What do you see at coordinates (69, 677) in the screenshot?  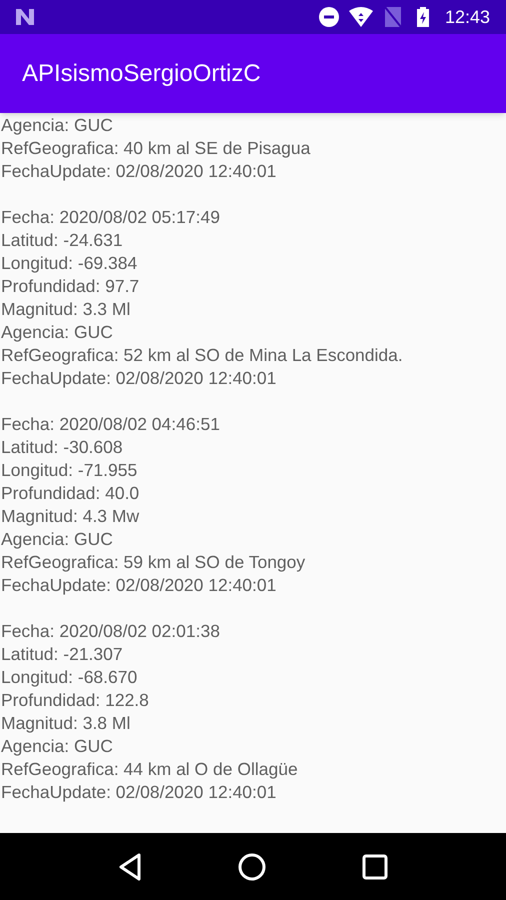 I see `record-line: Longitud: -68.670` at bounding box center [69, 677].